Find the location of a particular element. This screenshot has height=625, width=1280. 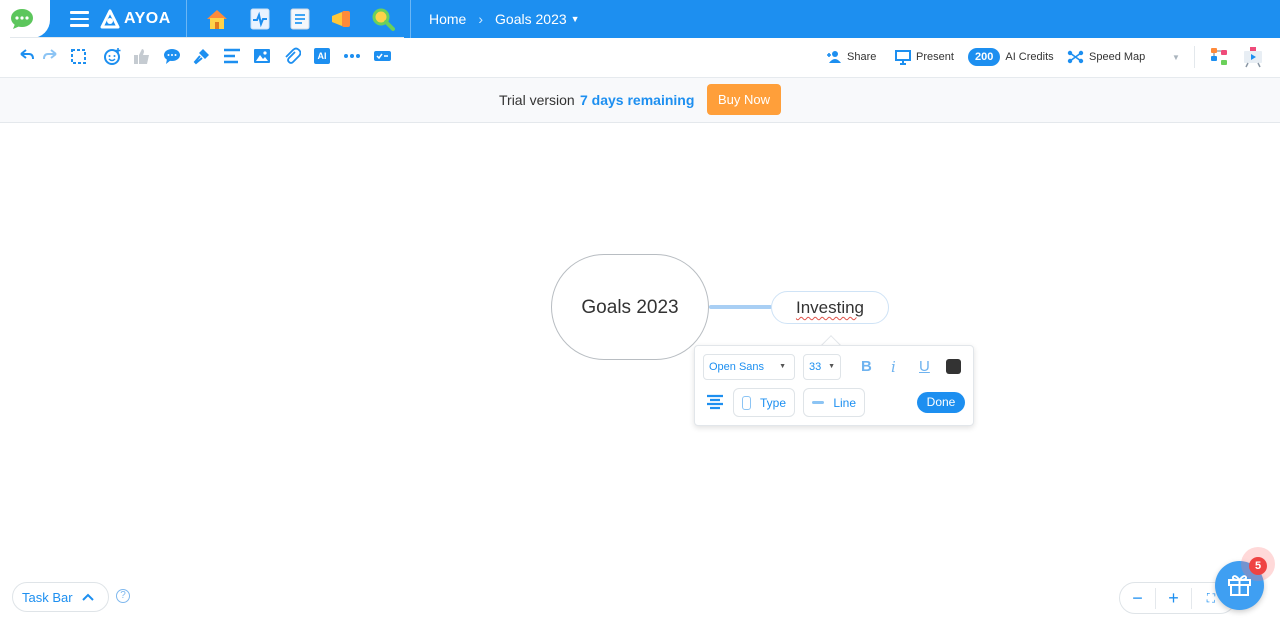

task-bar-label: Task Bar is located at coordinates (47, 597).